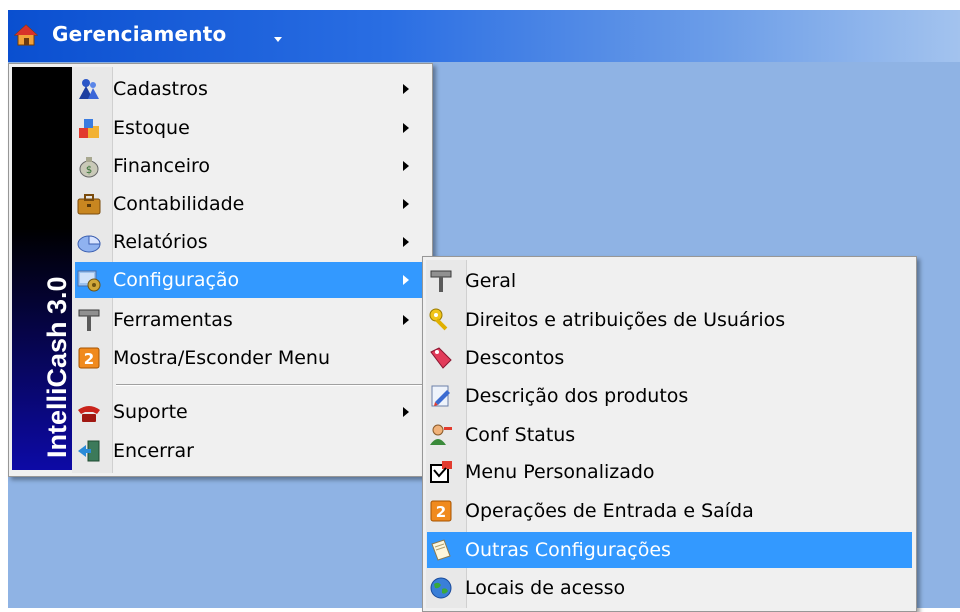 The height and width of the screenshot is (612, 960). I want to click on exit-door-icon, so click(89, 451).